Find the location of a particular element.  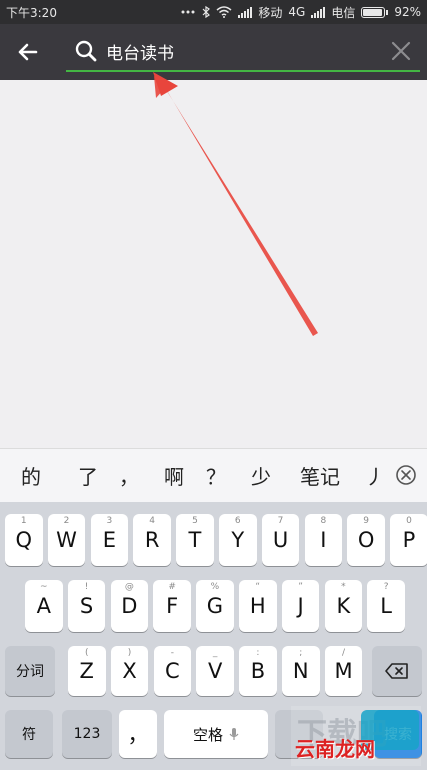

network-type: 4G is located at coordinates (297, 12).